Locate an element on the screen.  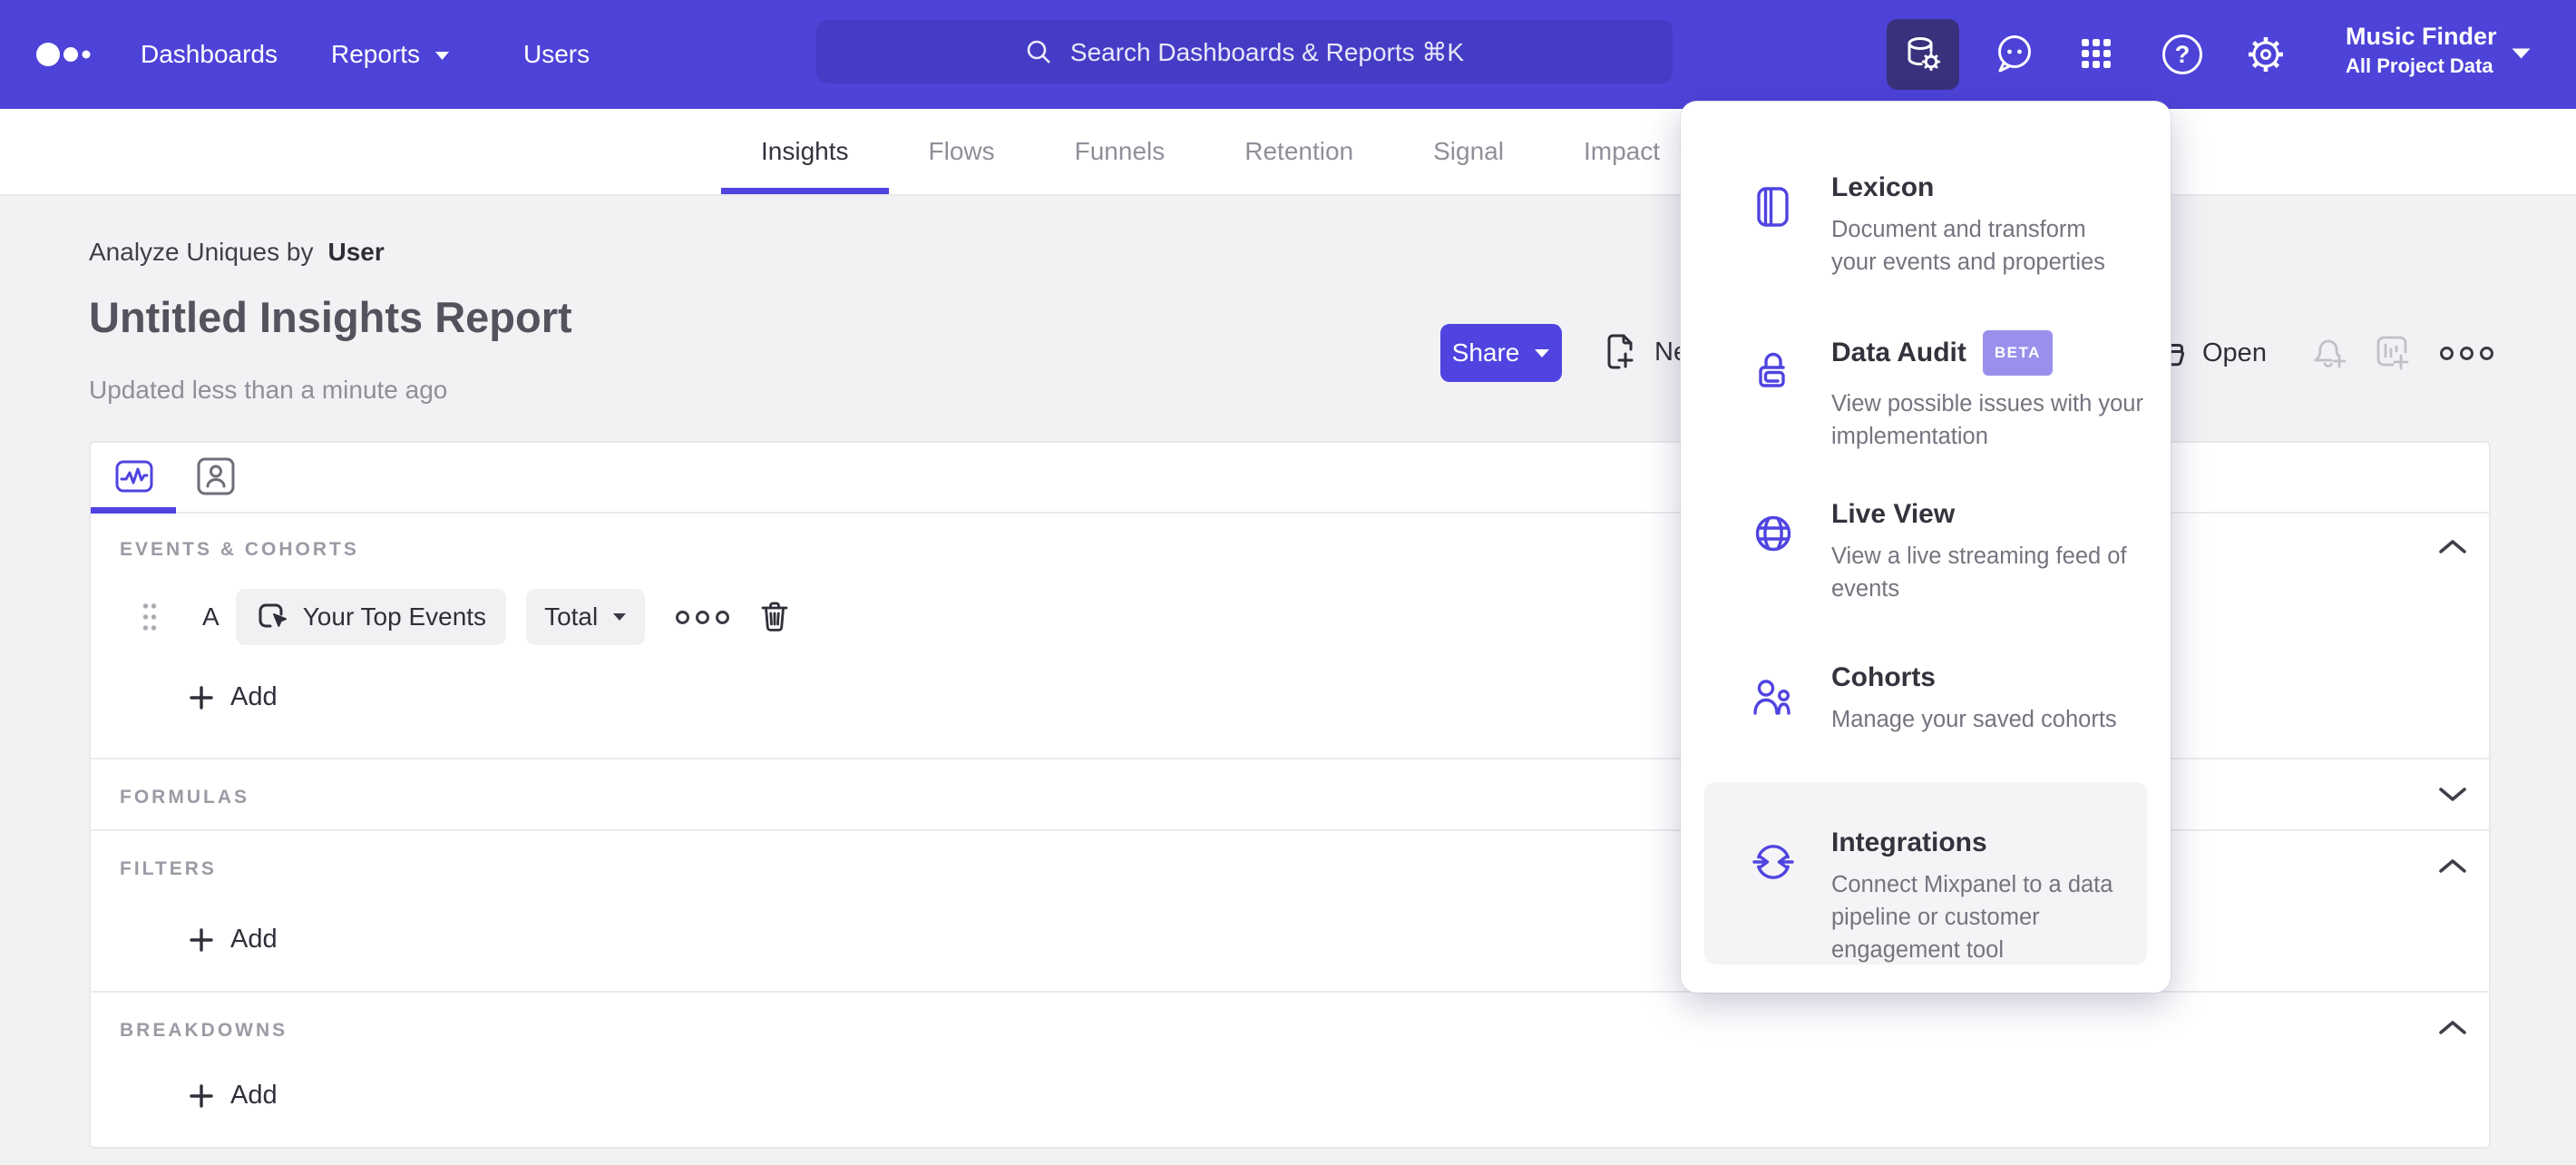
chart-plus-icon is located at coordinates (2392, 353).